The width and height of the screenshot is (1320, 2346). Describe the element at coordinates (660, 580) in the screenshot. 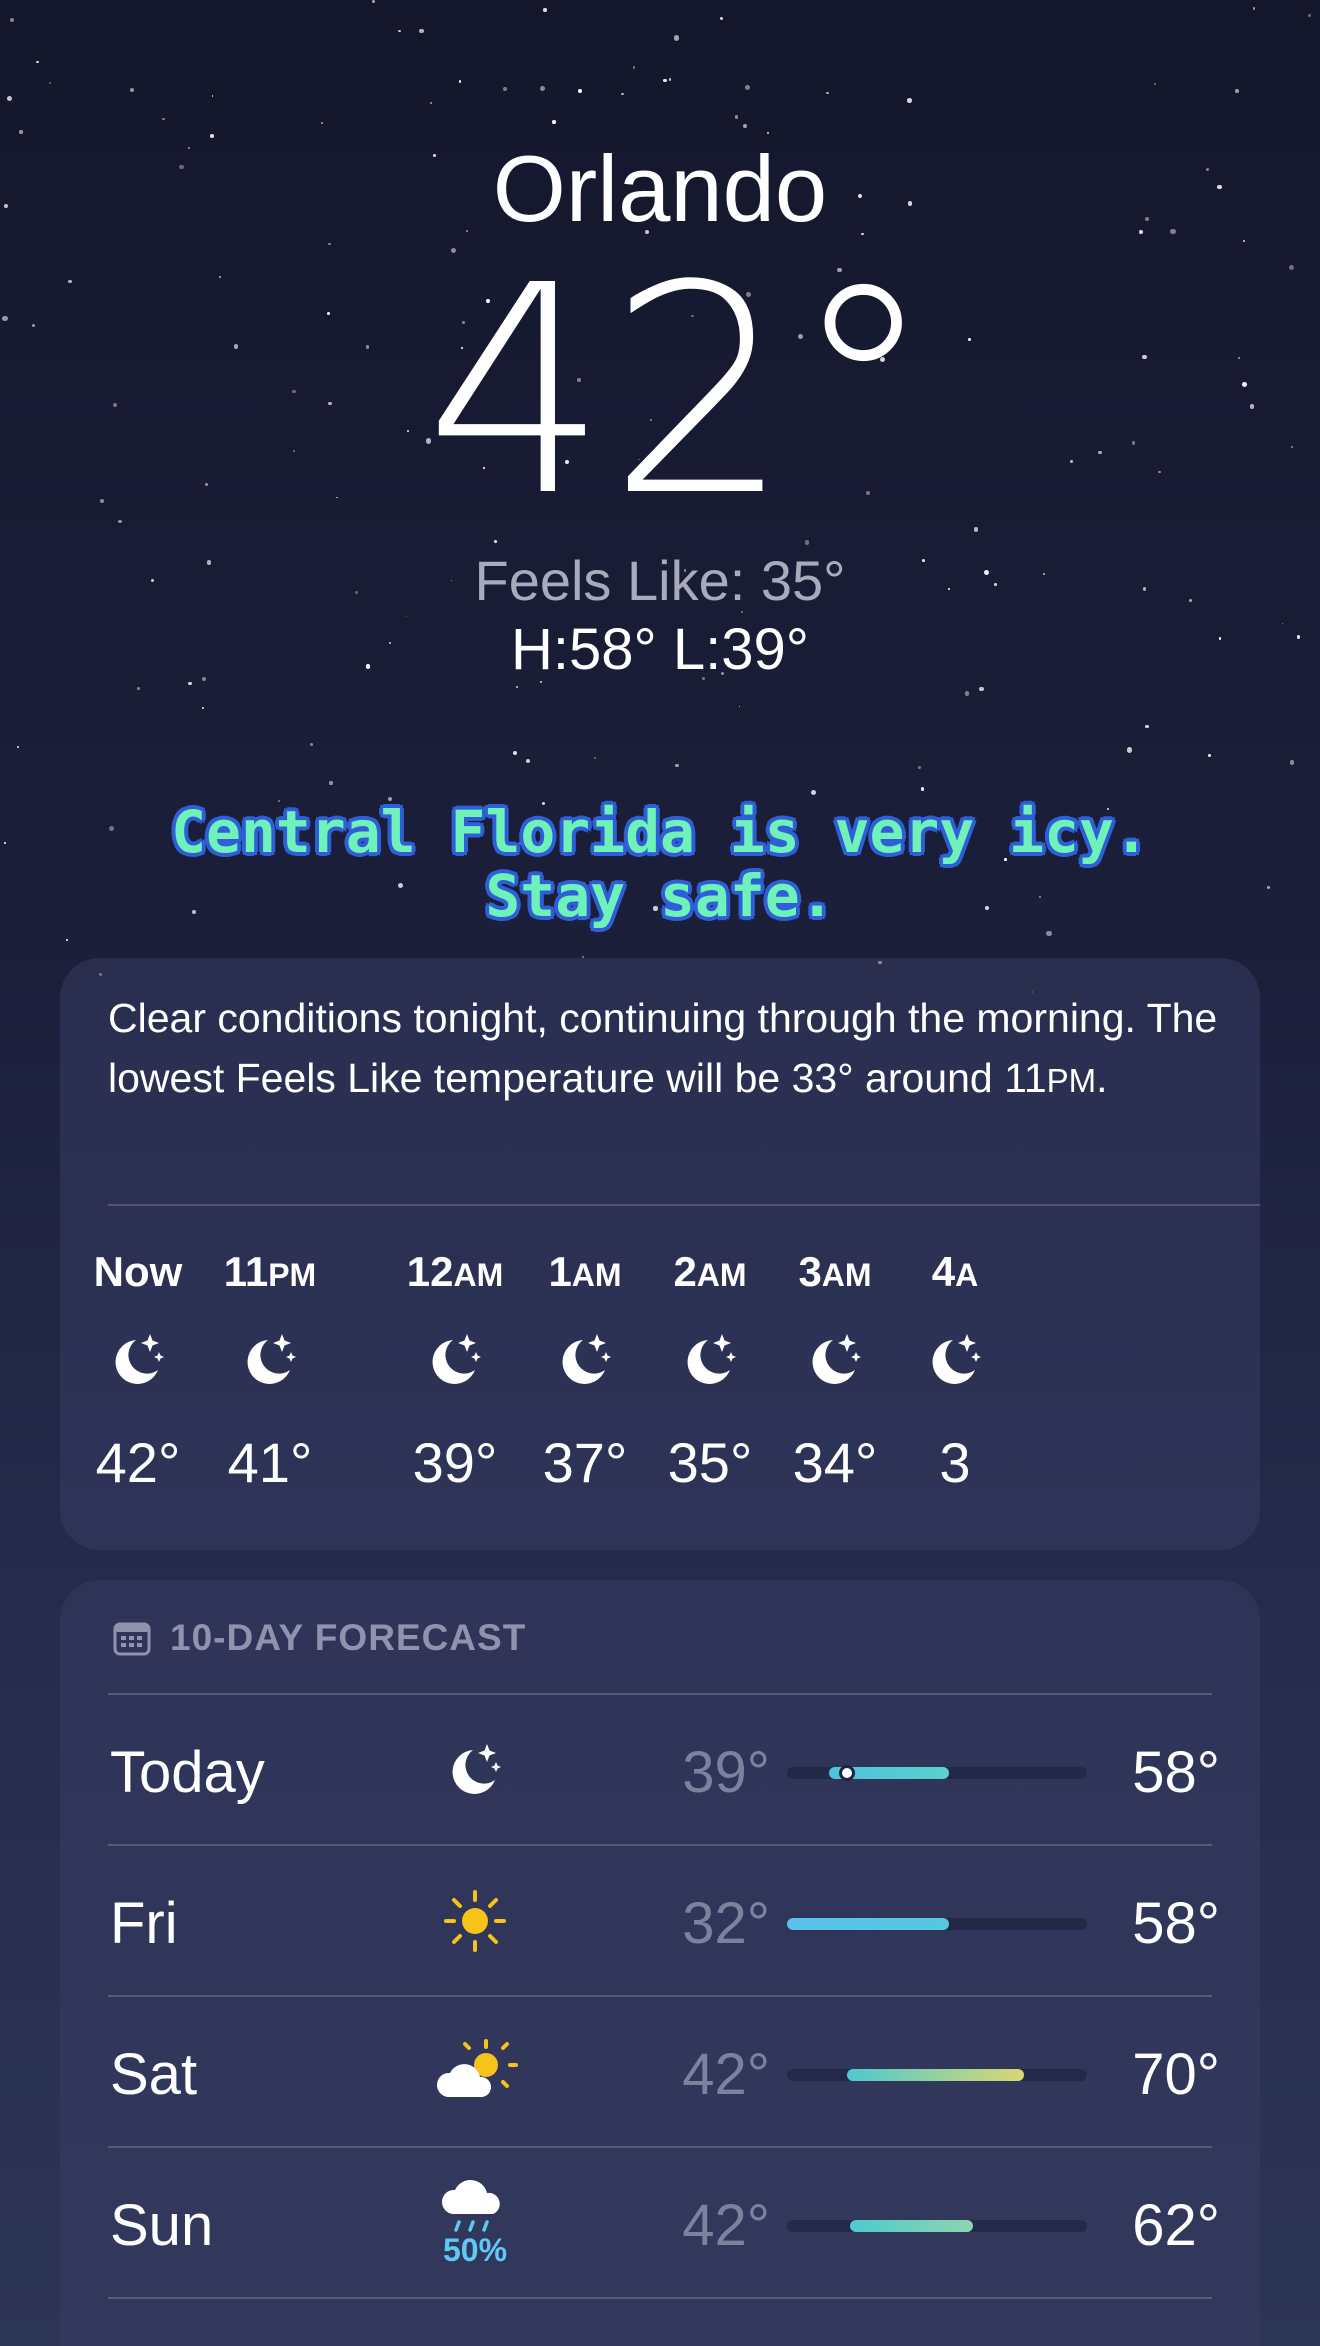

I see `feels-like: Feels Like: 35°` at that location.